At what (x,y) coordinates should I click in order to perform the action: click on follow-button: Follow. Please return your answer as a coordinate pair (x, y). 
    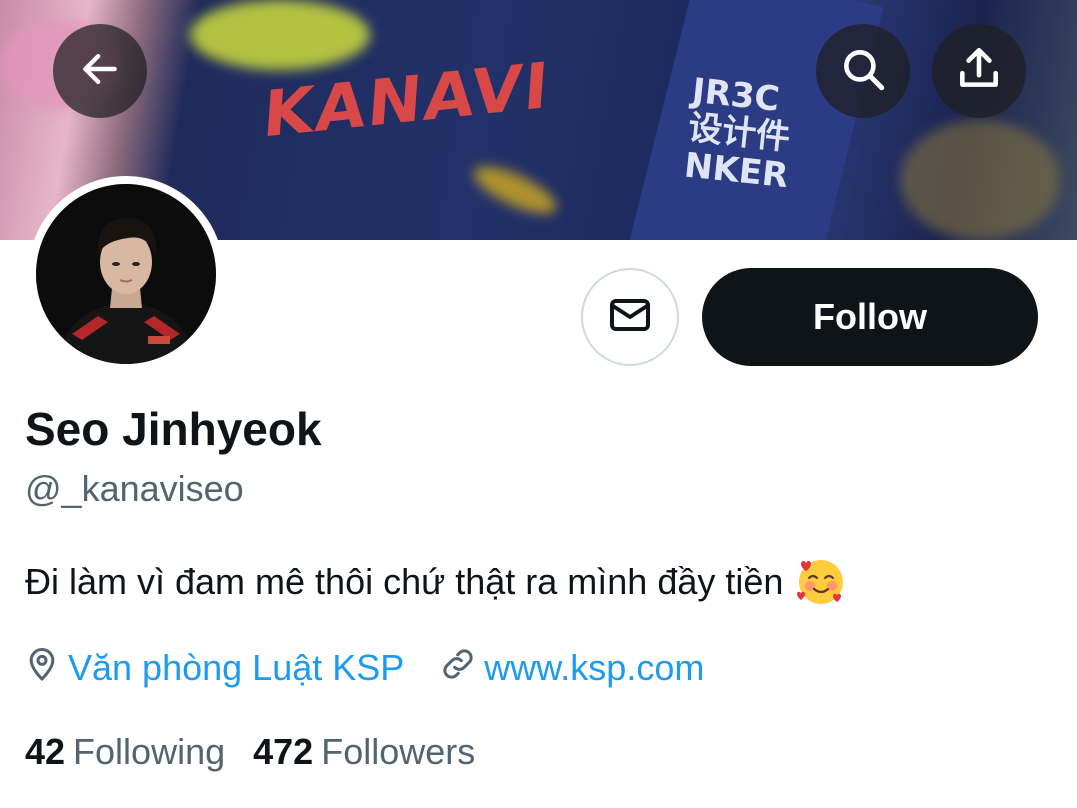
    Looking at the image, I should click on (870, 317).